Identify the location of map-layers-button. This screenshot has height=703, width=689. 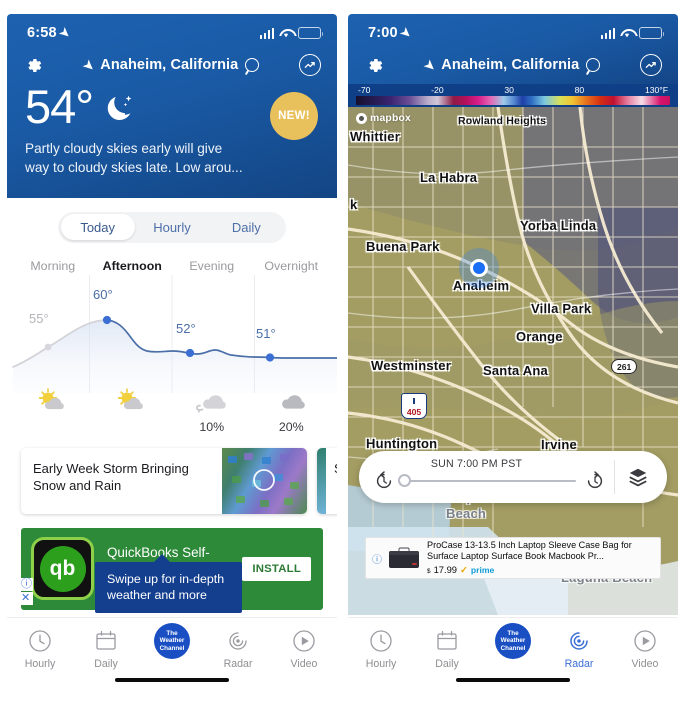
(638, 477).